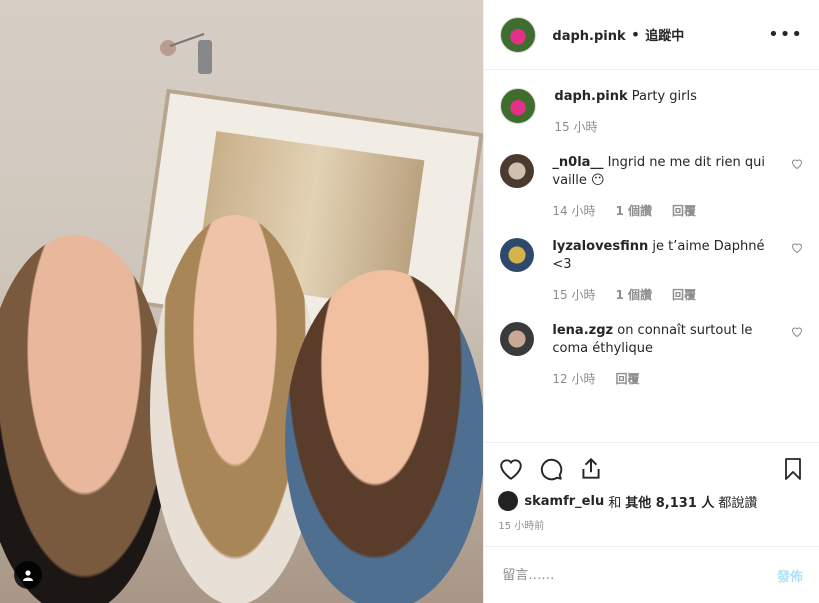  Describe the element at coordinates (651, 112) in the screenshot. I see `caption: daph.pink Party girls 15 小時` at that location.